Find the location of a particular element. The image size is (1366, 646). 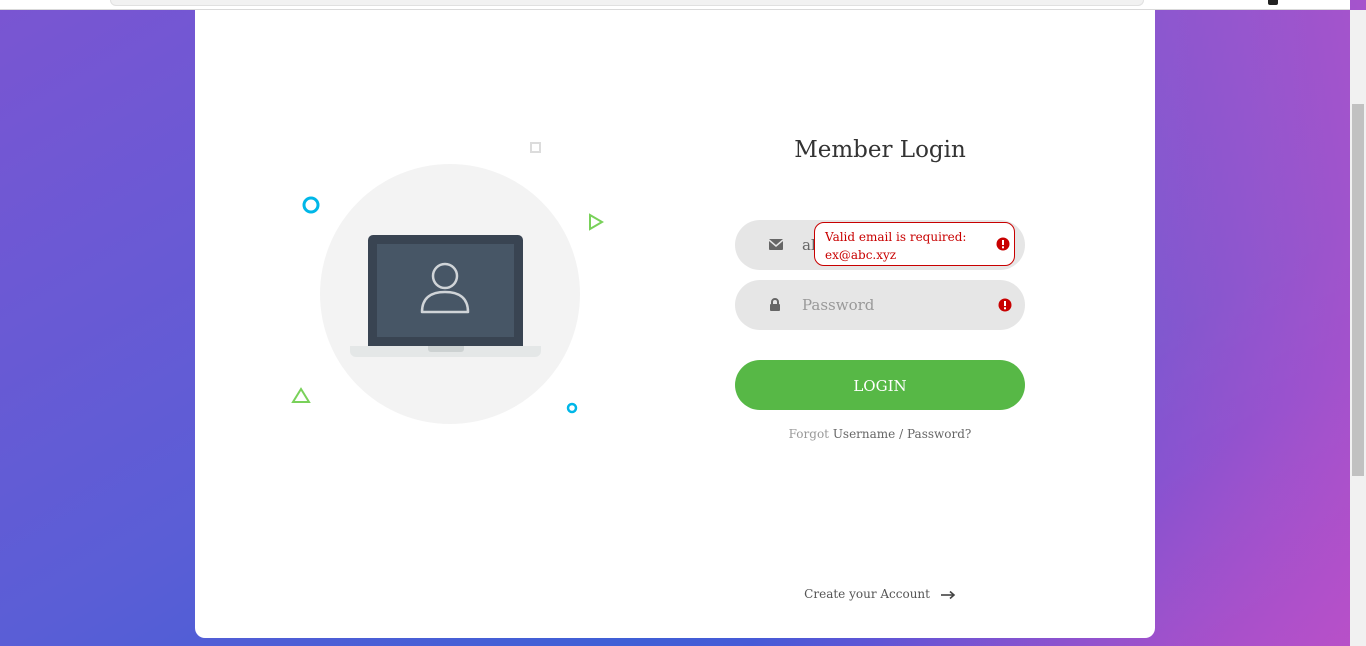

password-input is located at coordinates (897, 305).